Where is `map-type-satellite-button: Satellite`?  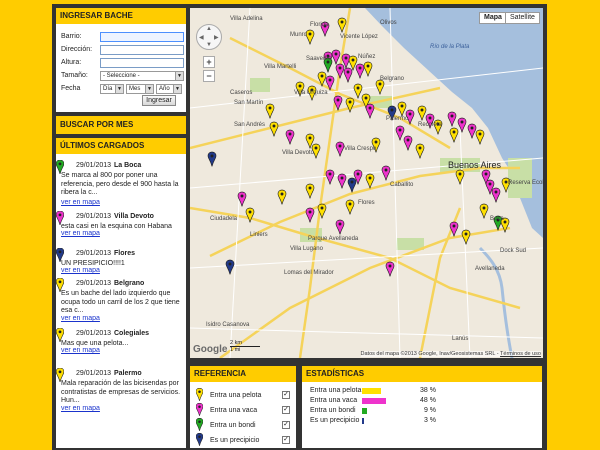 map-type-satellite-button: Satellite is located at coordinates (522, 18).